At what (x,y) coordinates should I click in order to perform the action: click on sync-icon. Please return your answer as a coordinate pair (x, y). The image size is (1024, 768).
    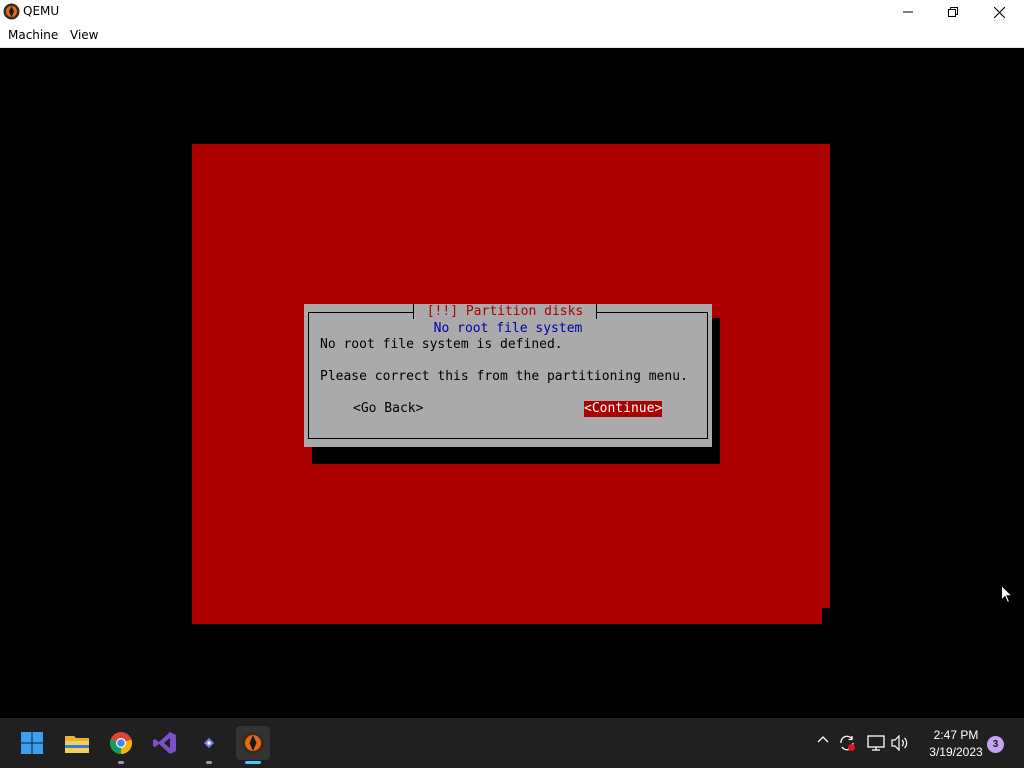
    Looking at the image, I should click on (847, 743).